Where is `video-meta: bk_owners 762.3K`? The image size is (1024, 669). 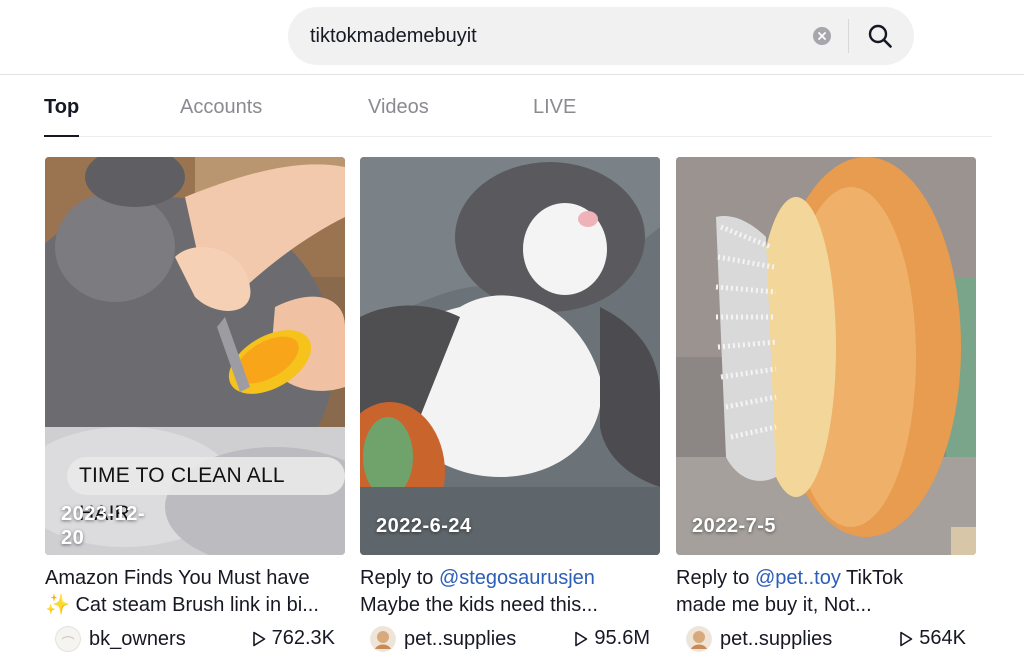
video-meta: bk_owners 762.3K is located at coordinates (195, 639).